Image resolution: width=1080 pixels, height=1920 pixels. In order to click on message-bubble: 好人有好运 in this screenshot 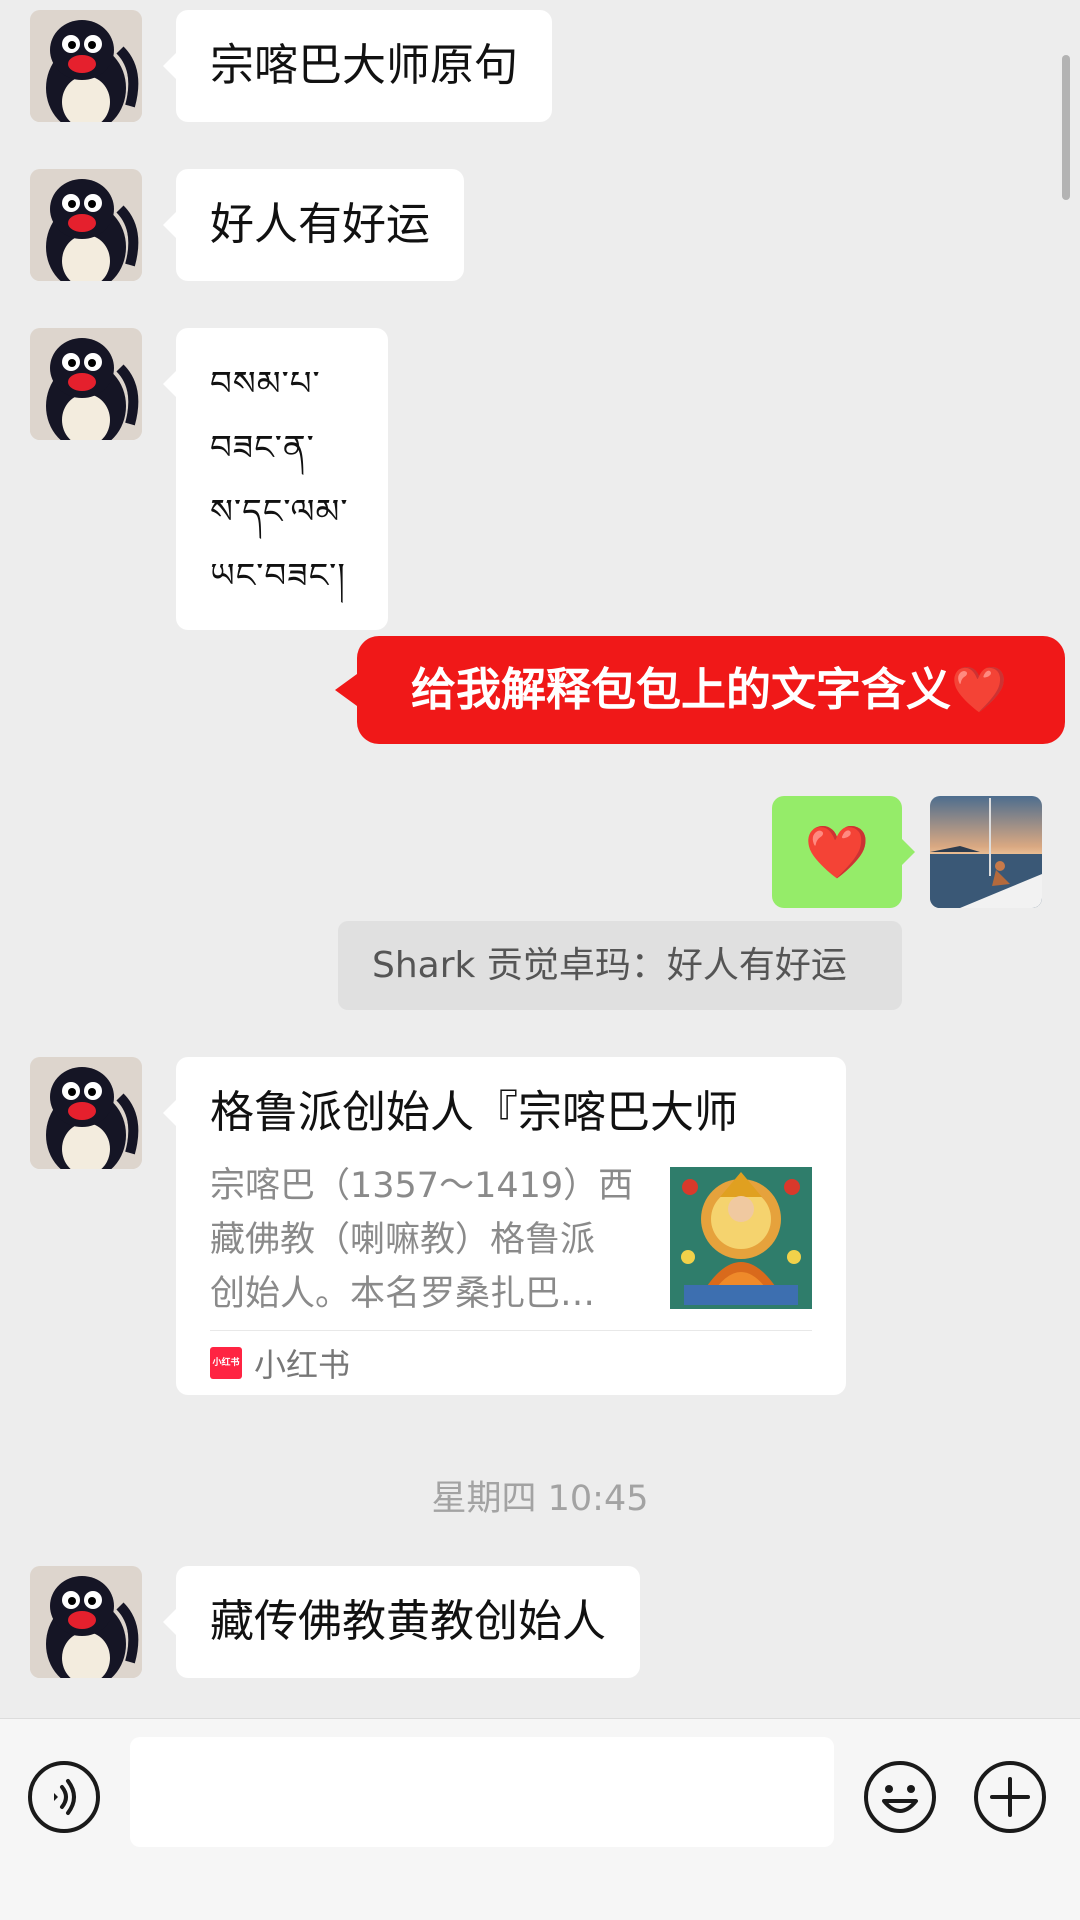, I will do `click(313, 225)`.